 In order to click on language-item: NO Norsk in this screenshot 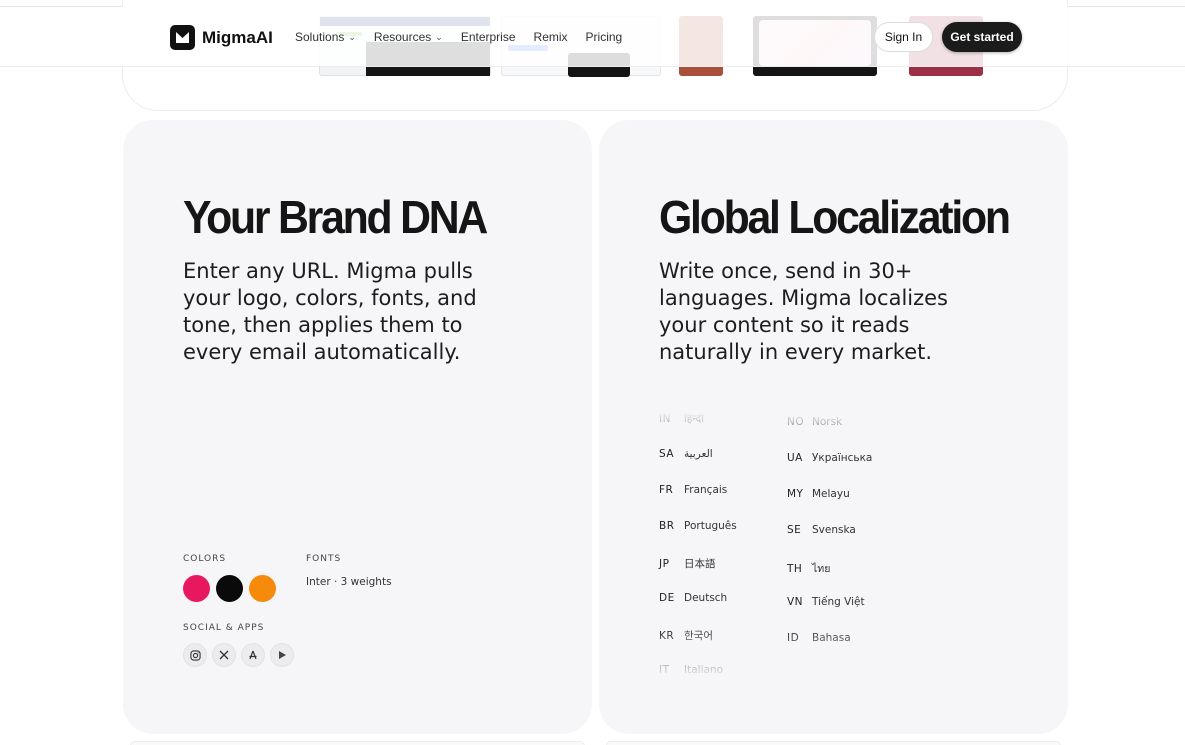, I will do `click(814, 422)`.